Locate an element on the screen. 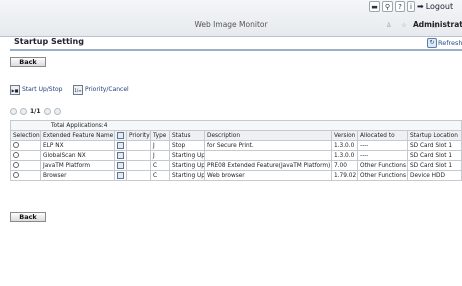 This screenshot has height=286, width=462. column-header: Selection is located at coordinates (25, 135).